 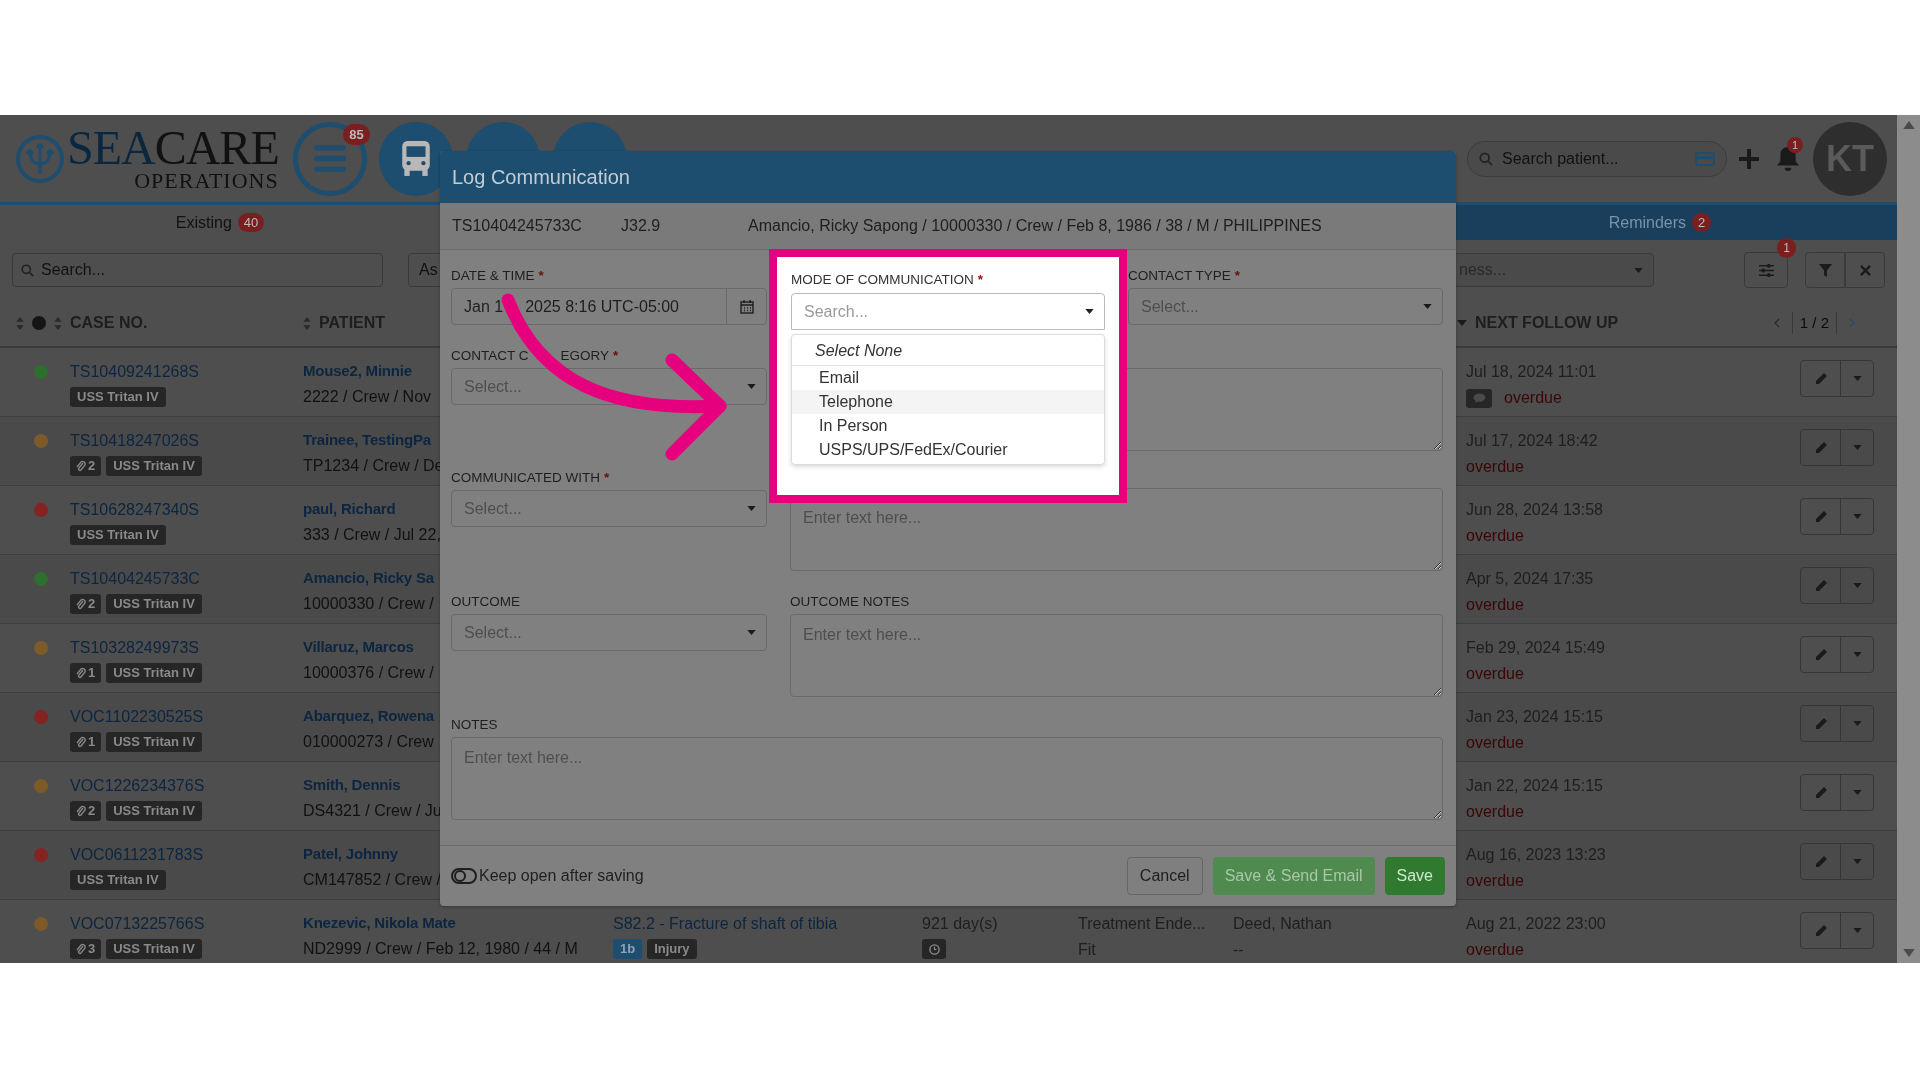 What do you see at coordinates (251, 222) in the screenshot?
I see `count-badge: 40` at bounding box center [251, 222].